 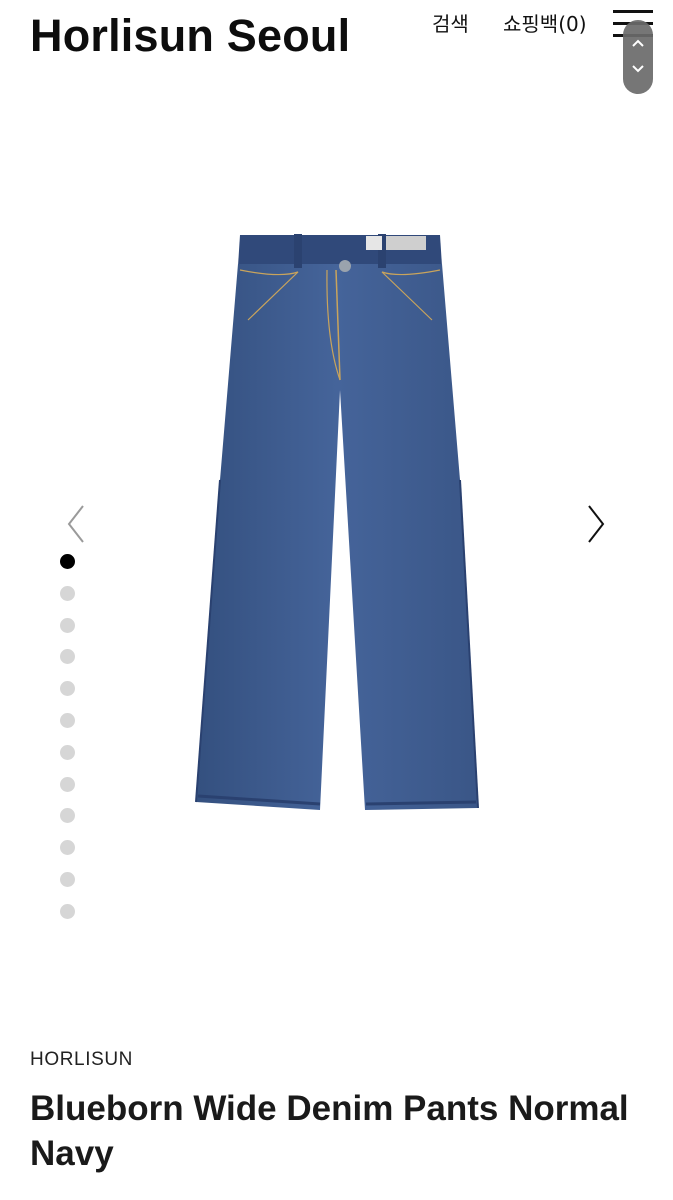 I want to click on previous-image-arrow-icon, so click(x=78, y=524).